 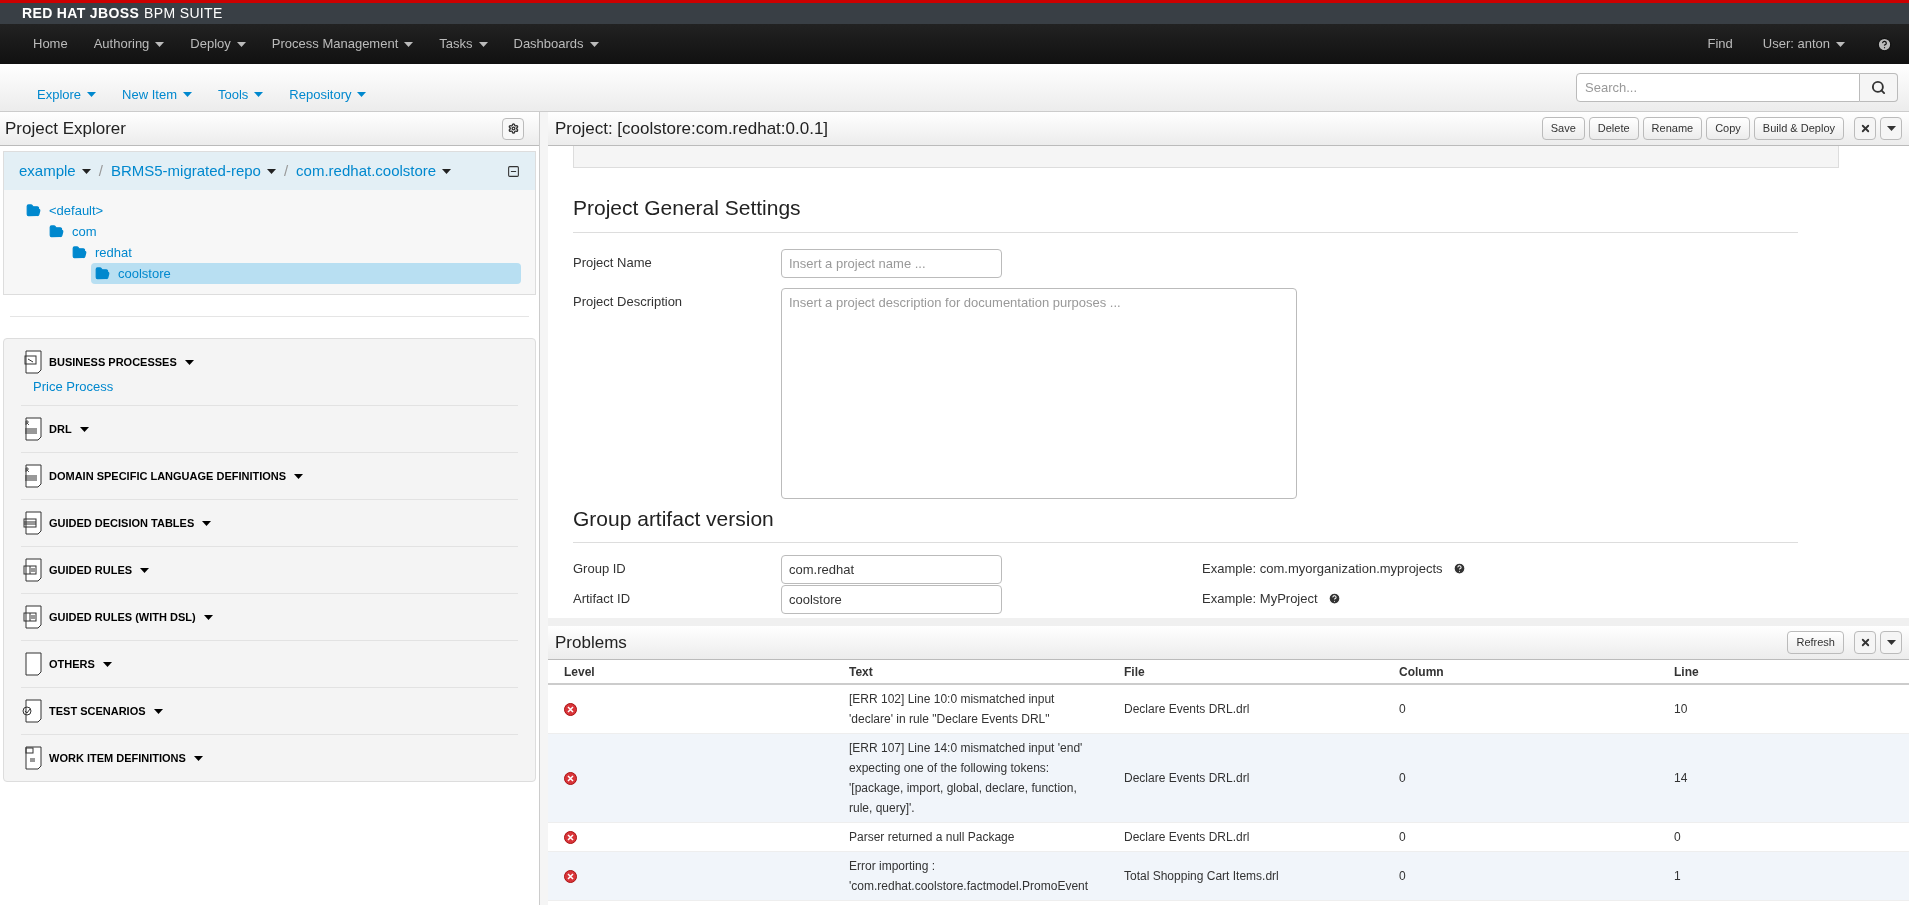 What do you see at coordinates (513, 171) in the screenshot?
I see `collapse-icon` at bounding box center [513, 171].